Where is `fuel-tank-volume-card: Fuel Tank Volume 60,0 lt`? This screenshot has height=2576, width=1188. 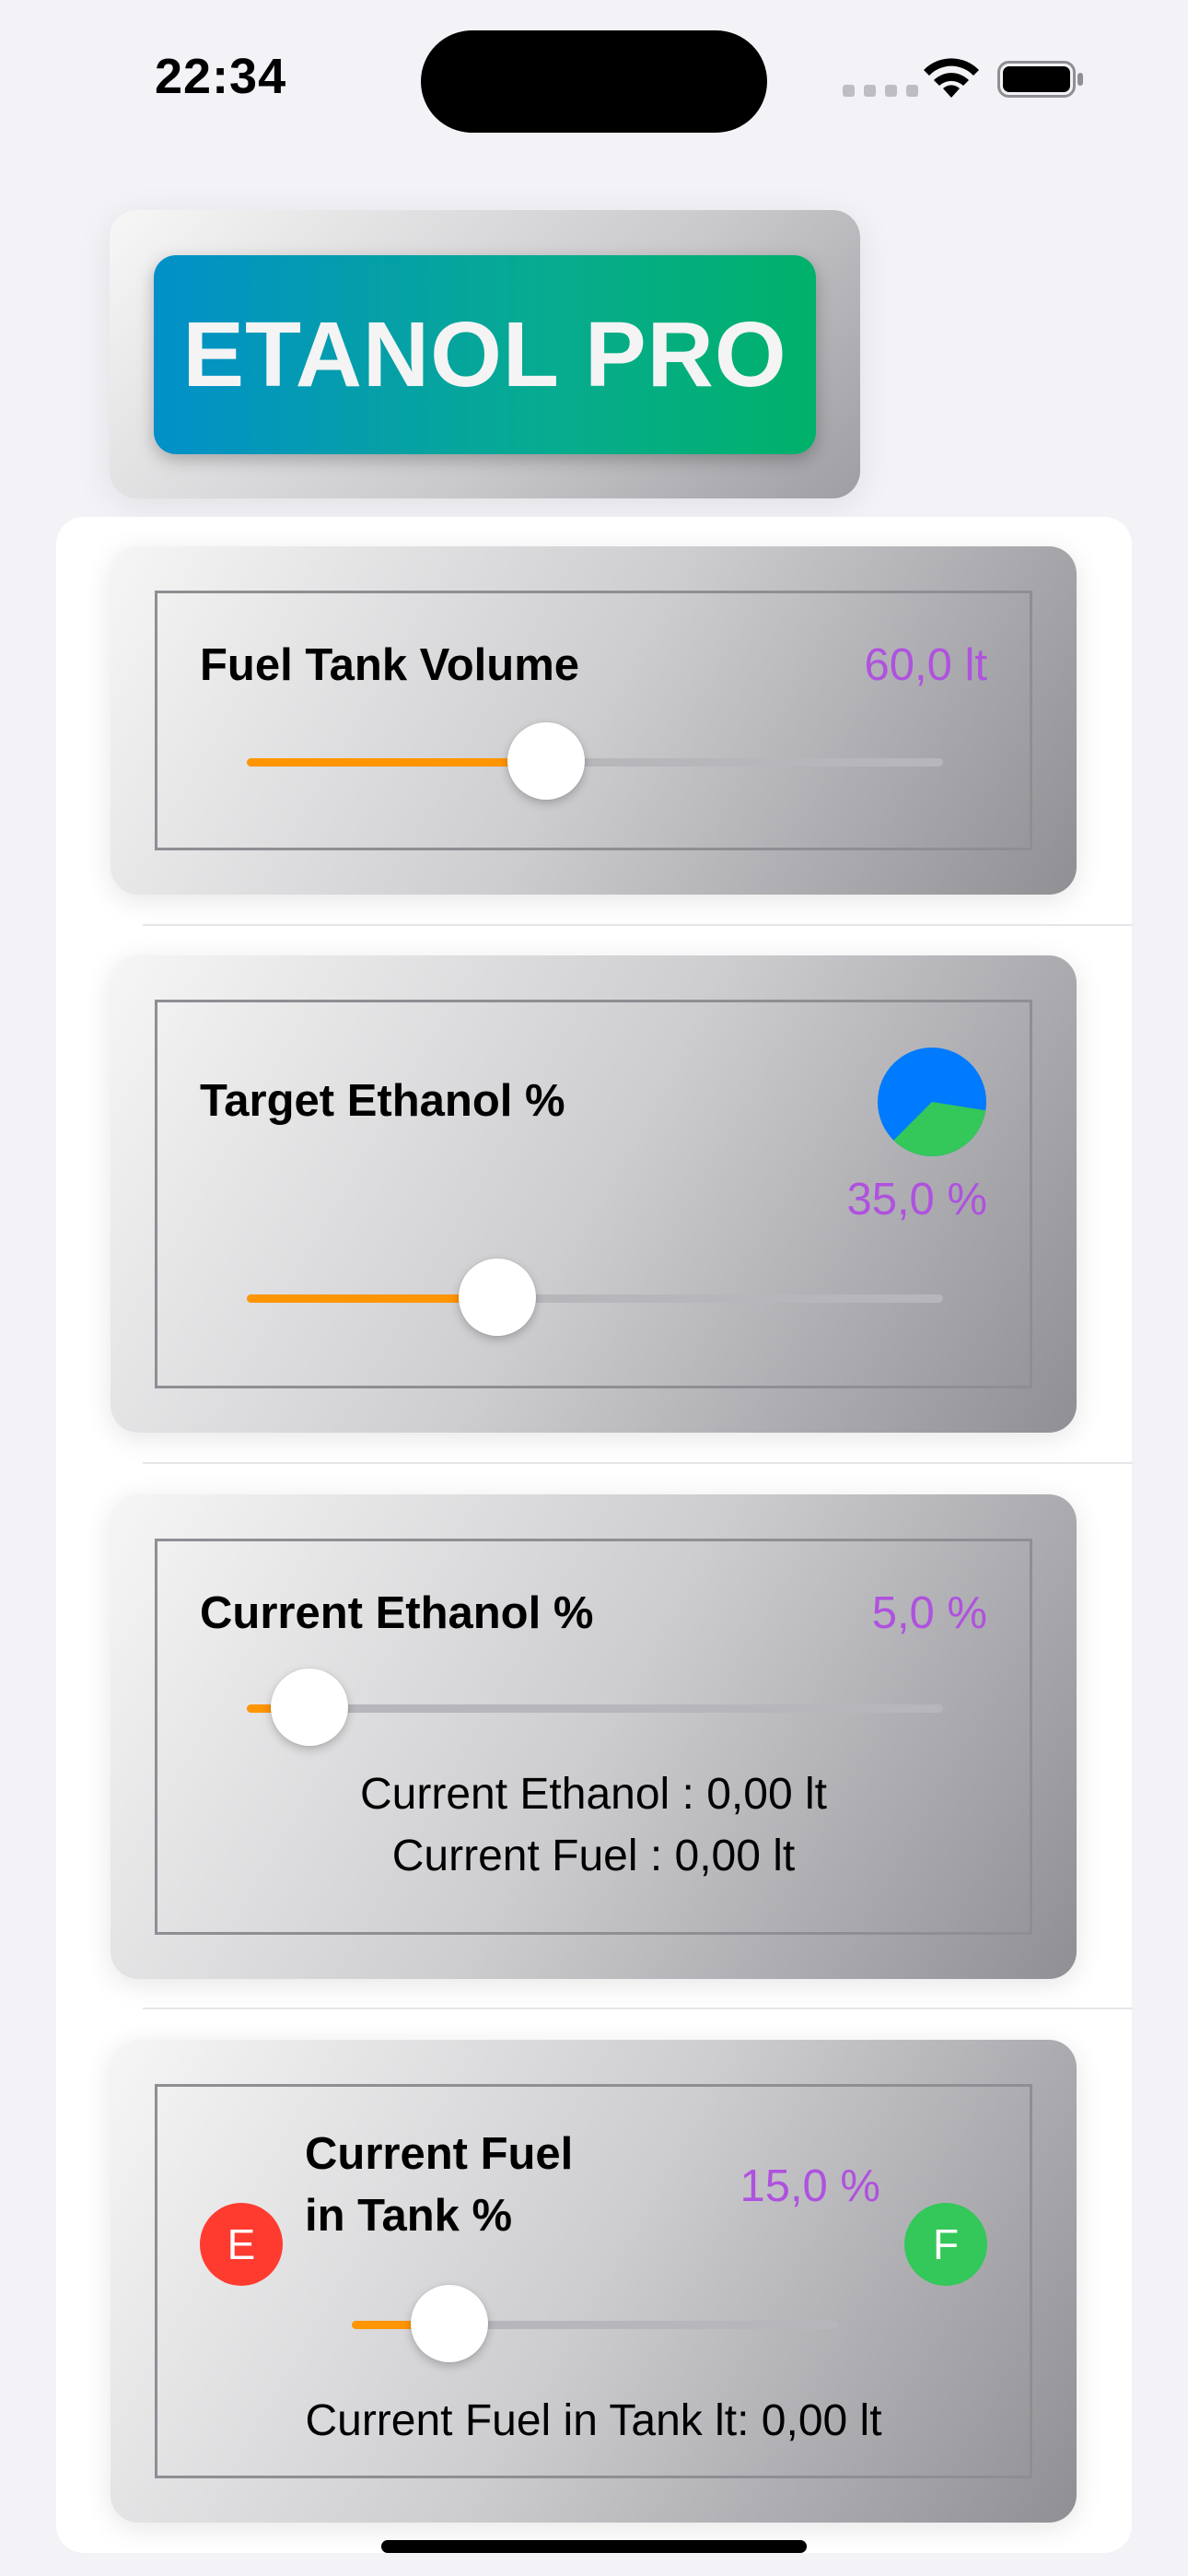
fuel-tank-volume-card: Fuel Tank Volume 60,0 lt is located at coordinates (594, 720).